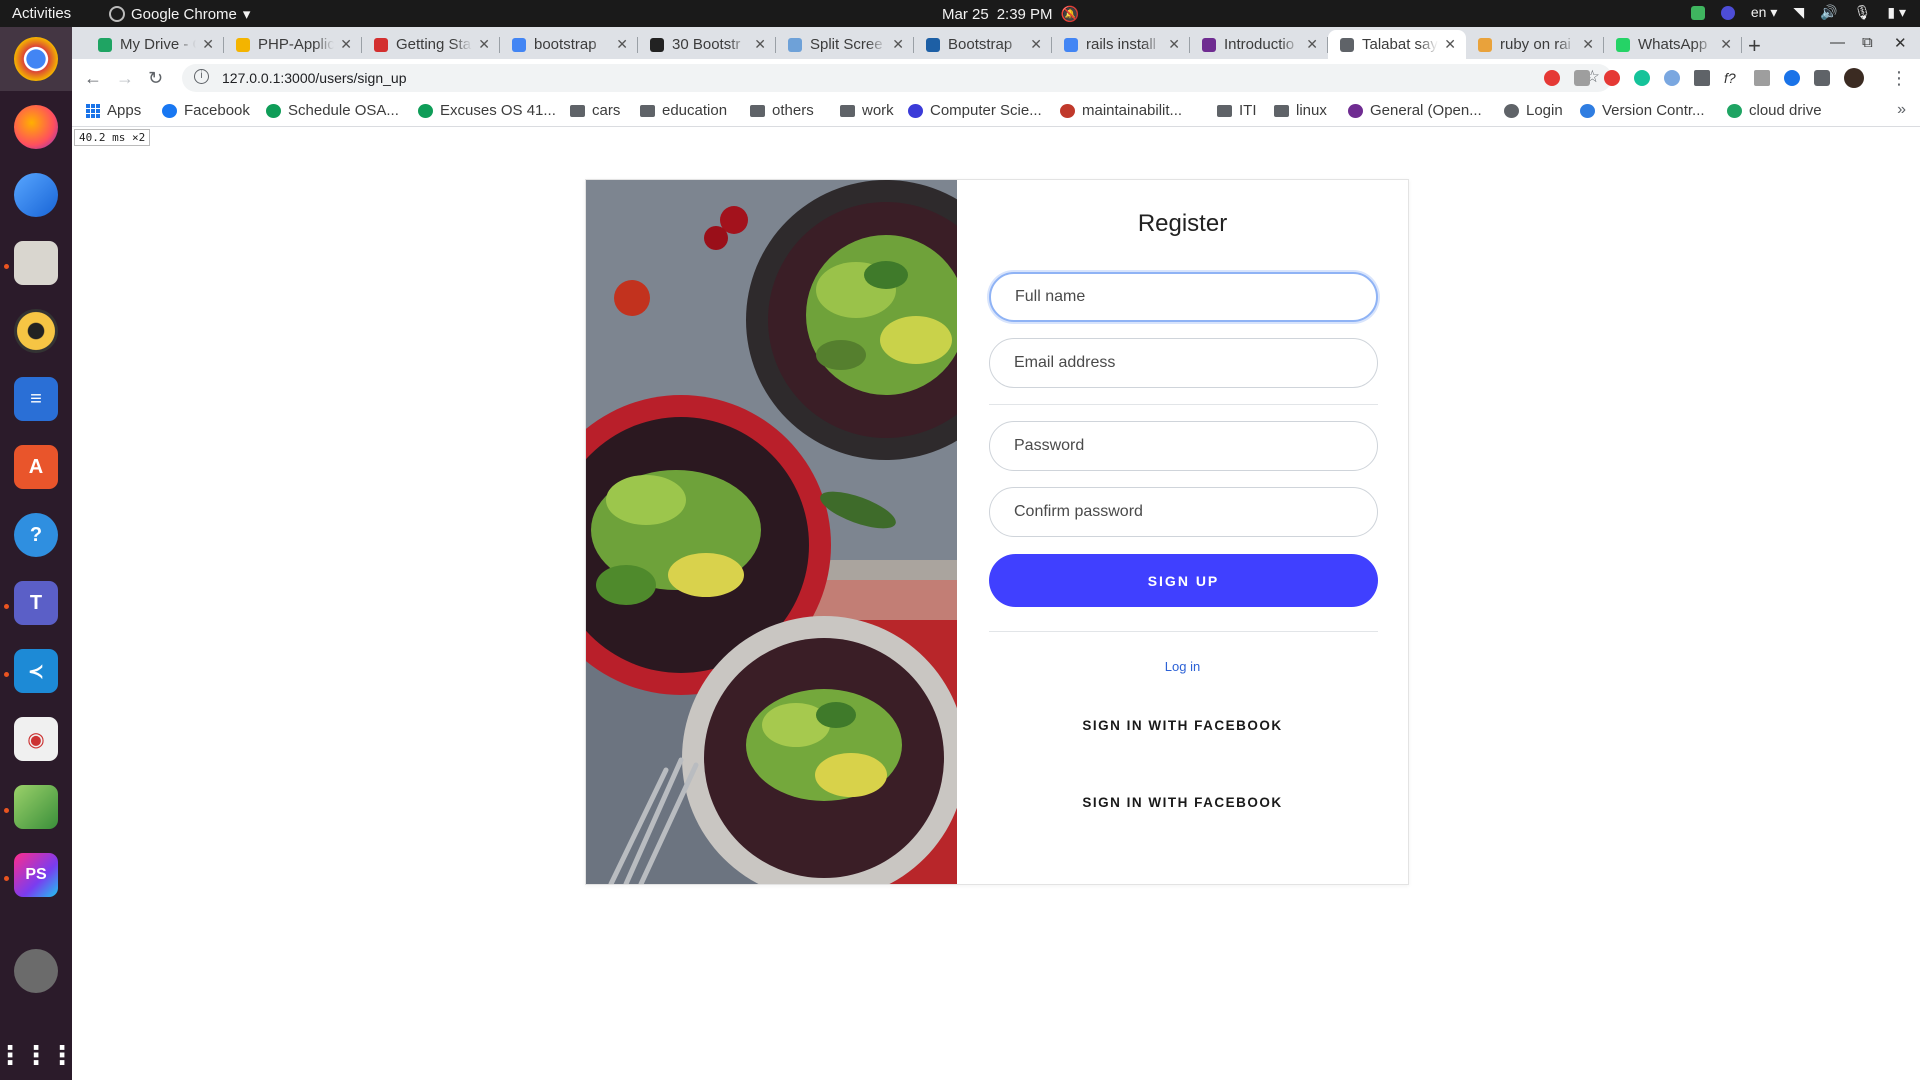  What do you see at coordinates (1209, 44) in the screenshot?
I see `tab-favicon-icon` at bounding box center [1209, 44].